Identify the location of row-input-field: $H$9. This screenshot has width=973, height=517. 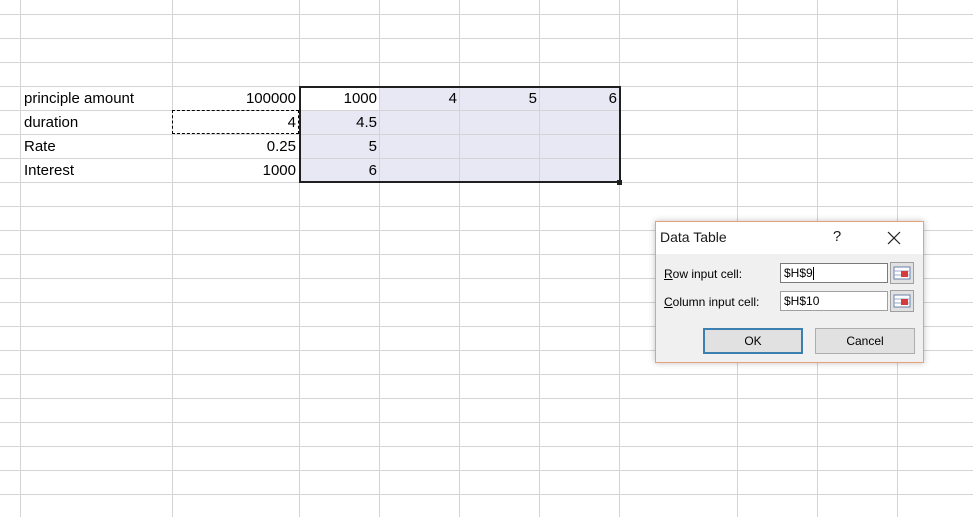
(834, 273).